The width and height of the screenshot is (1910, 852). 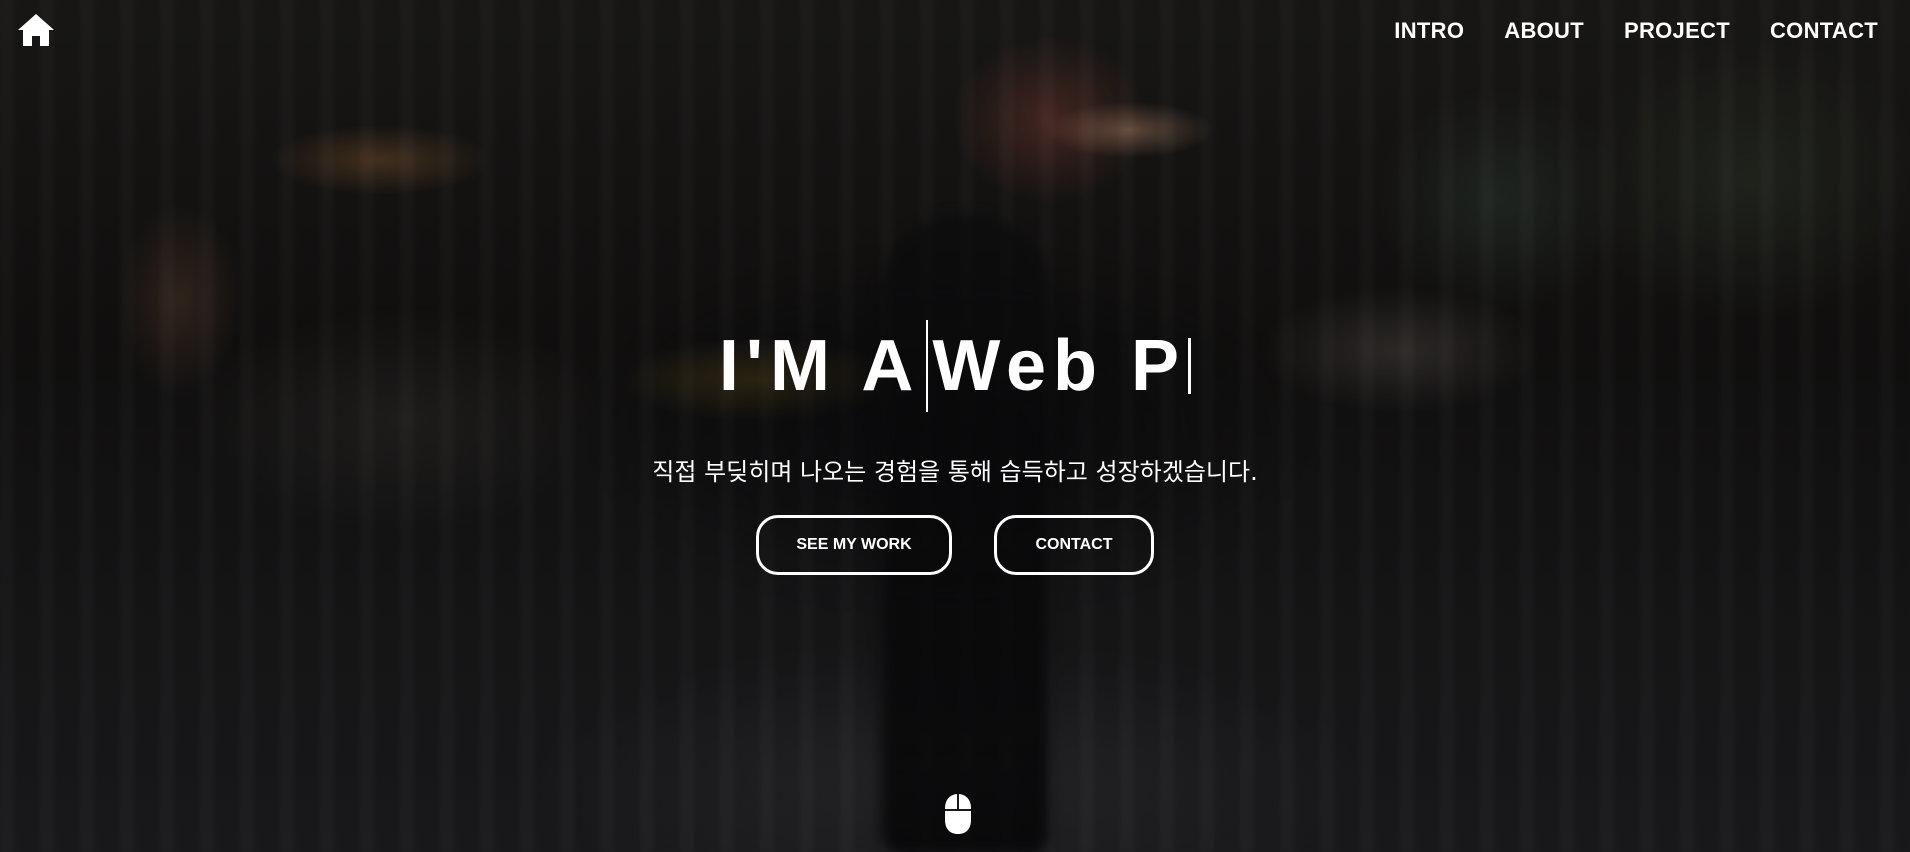 What do you see at coordinates (819, 366) in the screenshot?
I see `headline-prefix: I'M A` at bounding box center [819, 366].